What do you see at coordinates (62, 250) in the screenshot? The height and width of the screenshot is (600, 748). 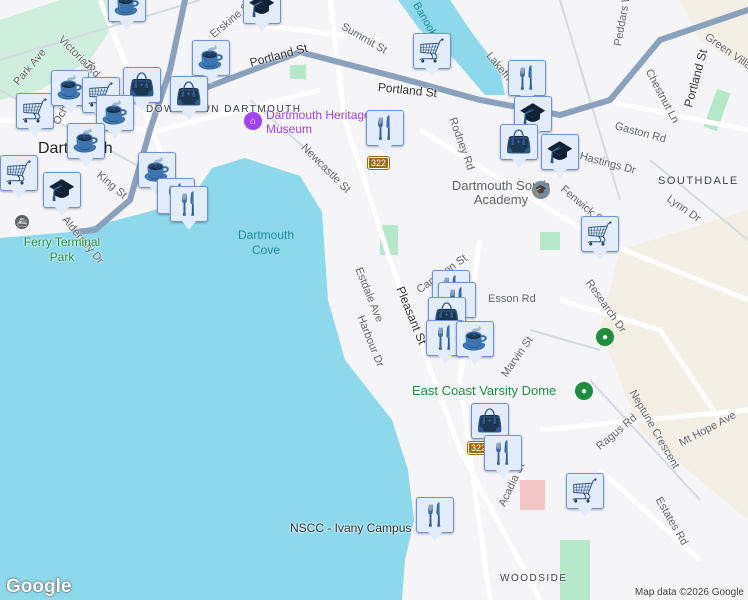 I see `place-label-ferry-park: Ferry Terminal Park` at bounding box center [62, 250].